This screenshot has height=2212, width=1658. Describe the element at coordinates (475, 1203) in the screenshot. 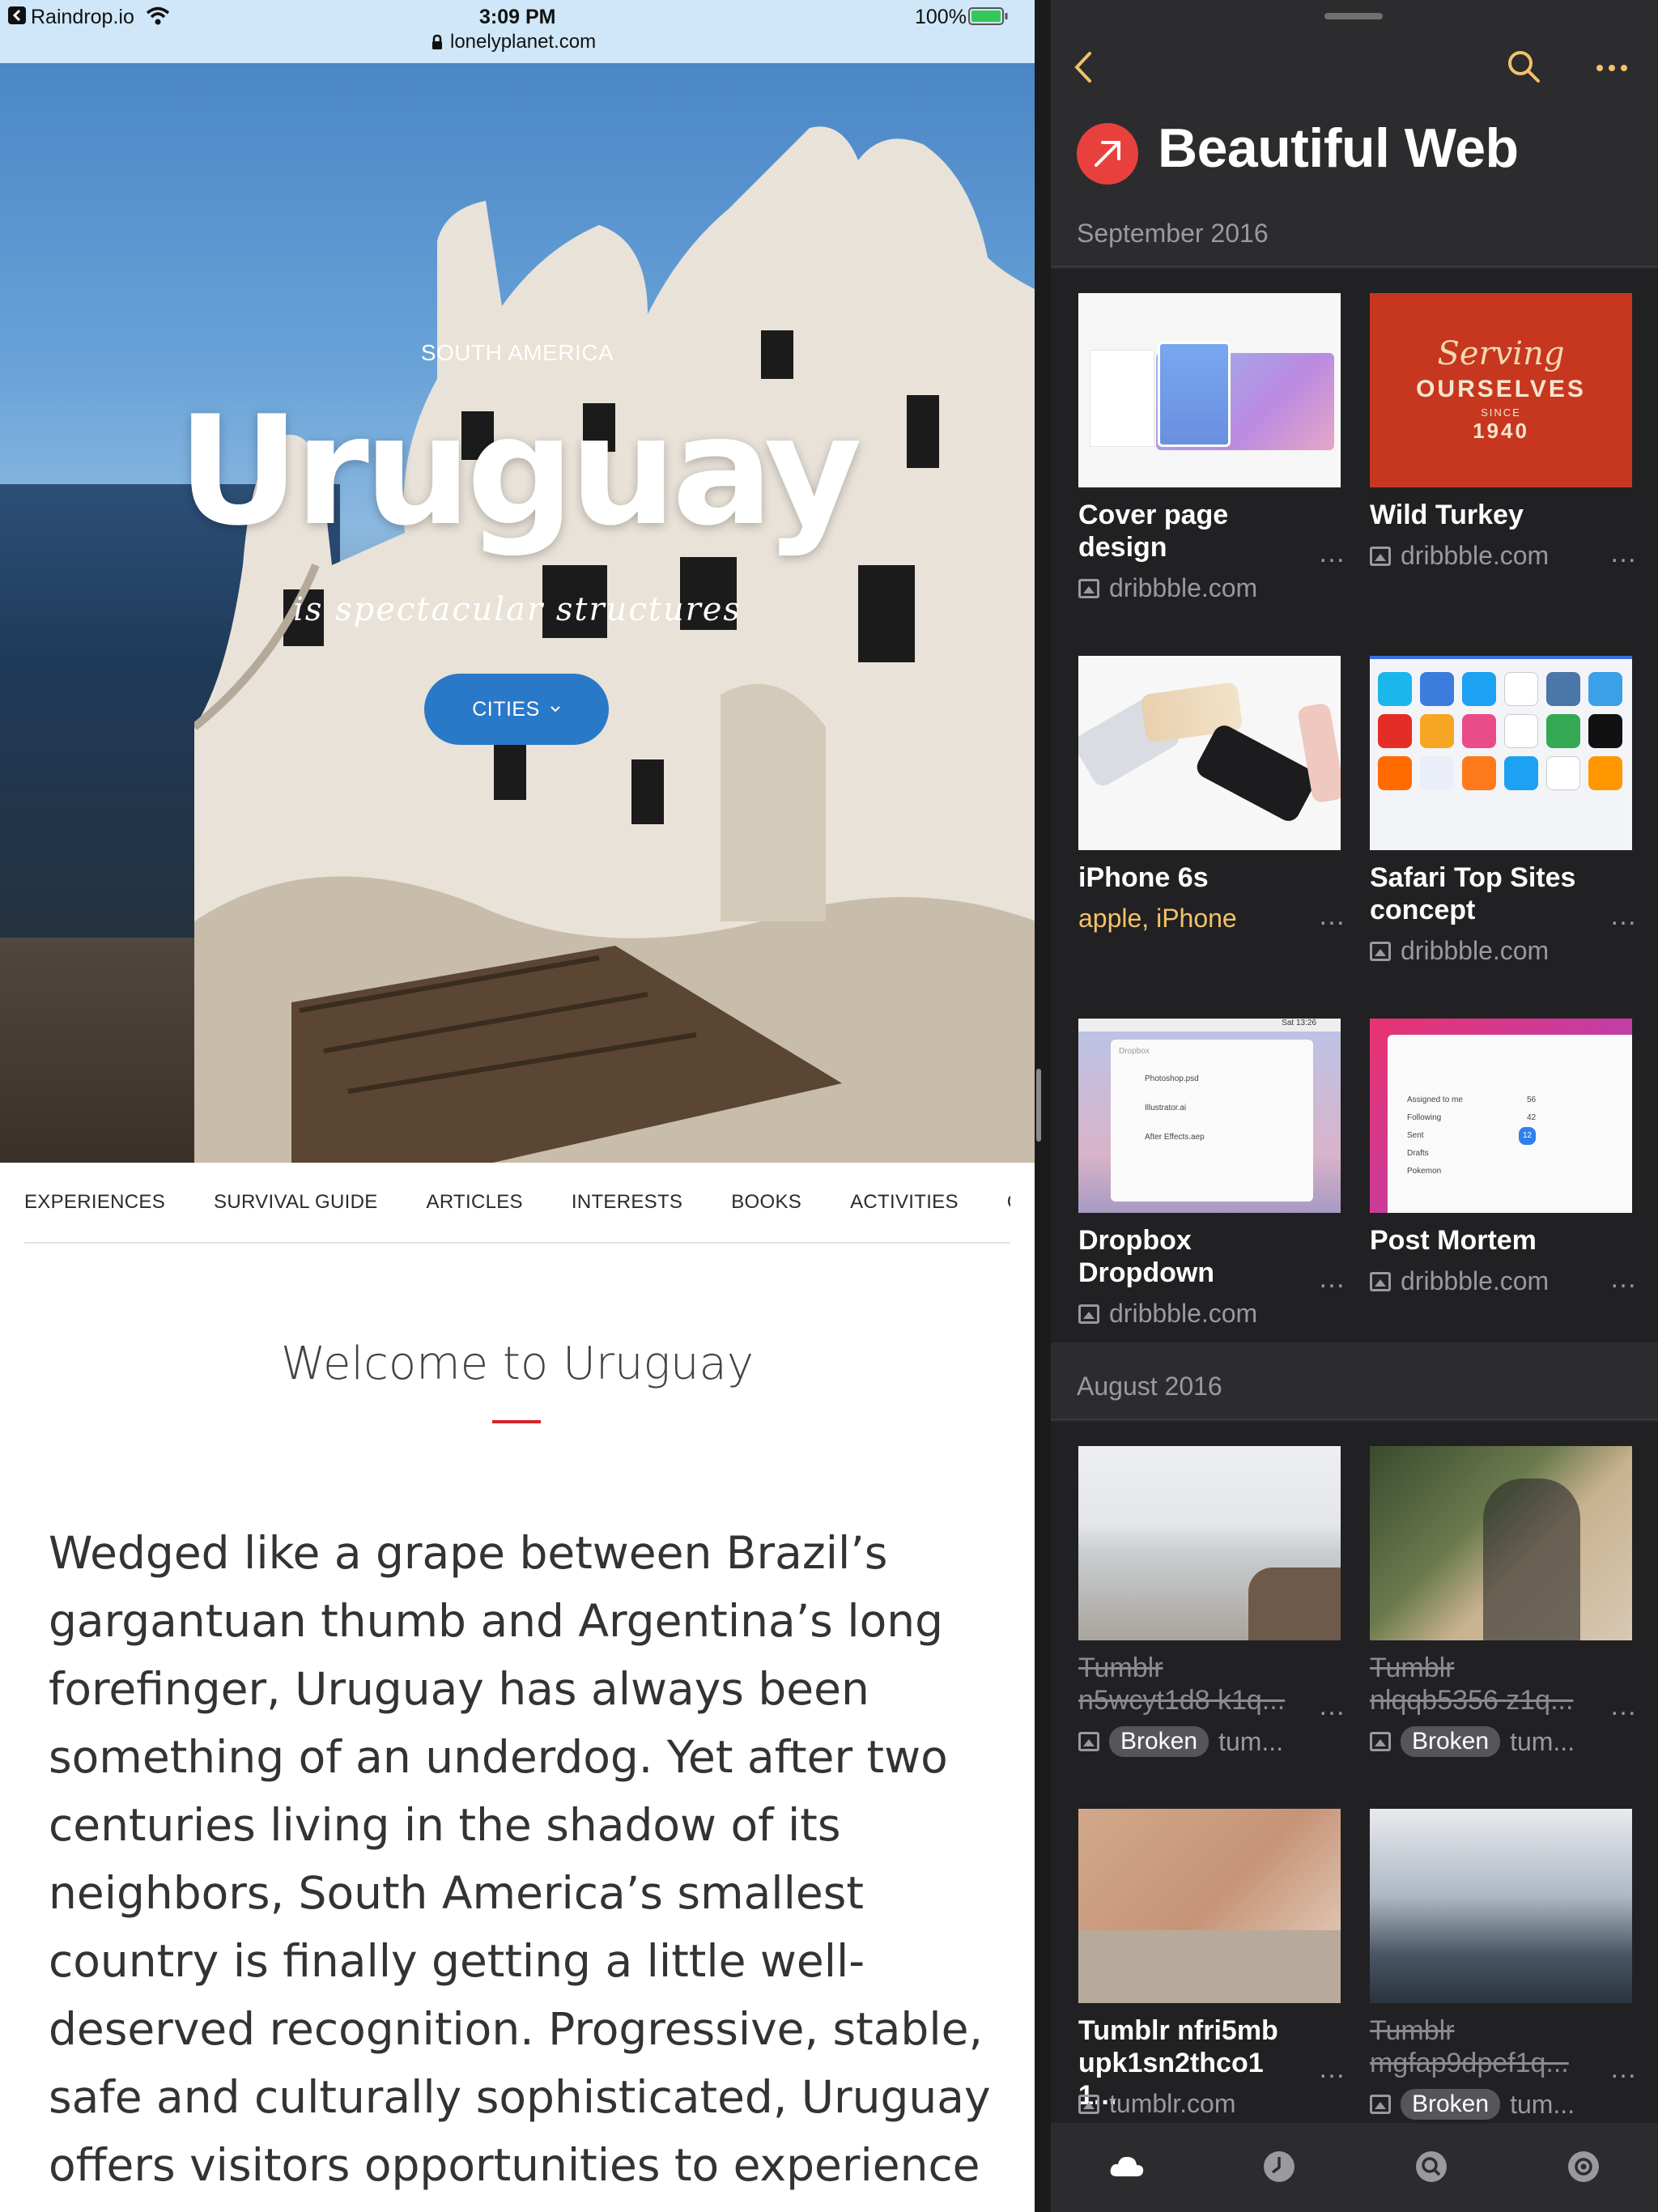

I see `nav-articles: ARTICLES` at that location.